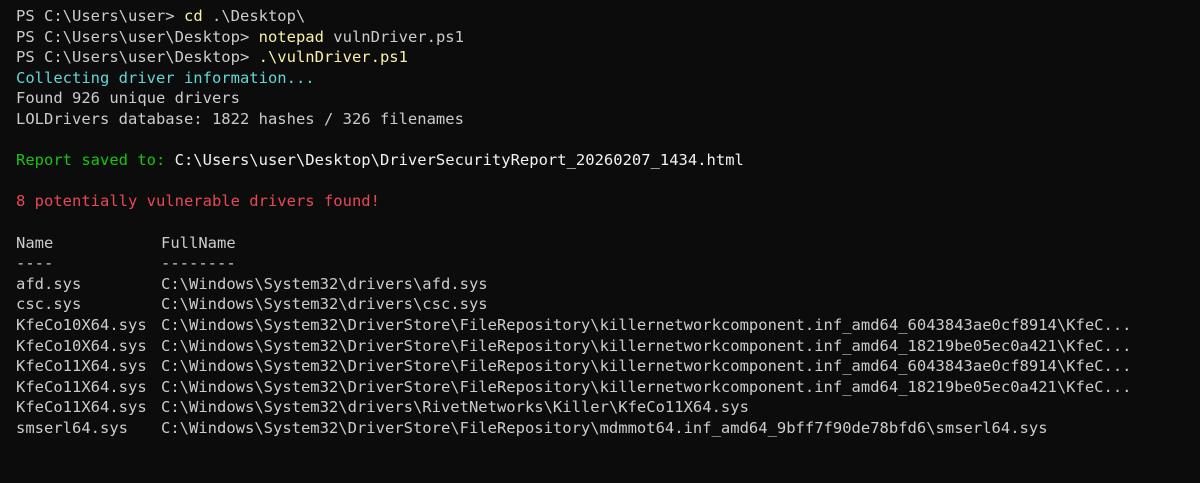  Describe the element at coordinates (35, 242) in the screenshot. I see `column-header-name: Name` at that location.